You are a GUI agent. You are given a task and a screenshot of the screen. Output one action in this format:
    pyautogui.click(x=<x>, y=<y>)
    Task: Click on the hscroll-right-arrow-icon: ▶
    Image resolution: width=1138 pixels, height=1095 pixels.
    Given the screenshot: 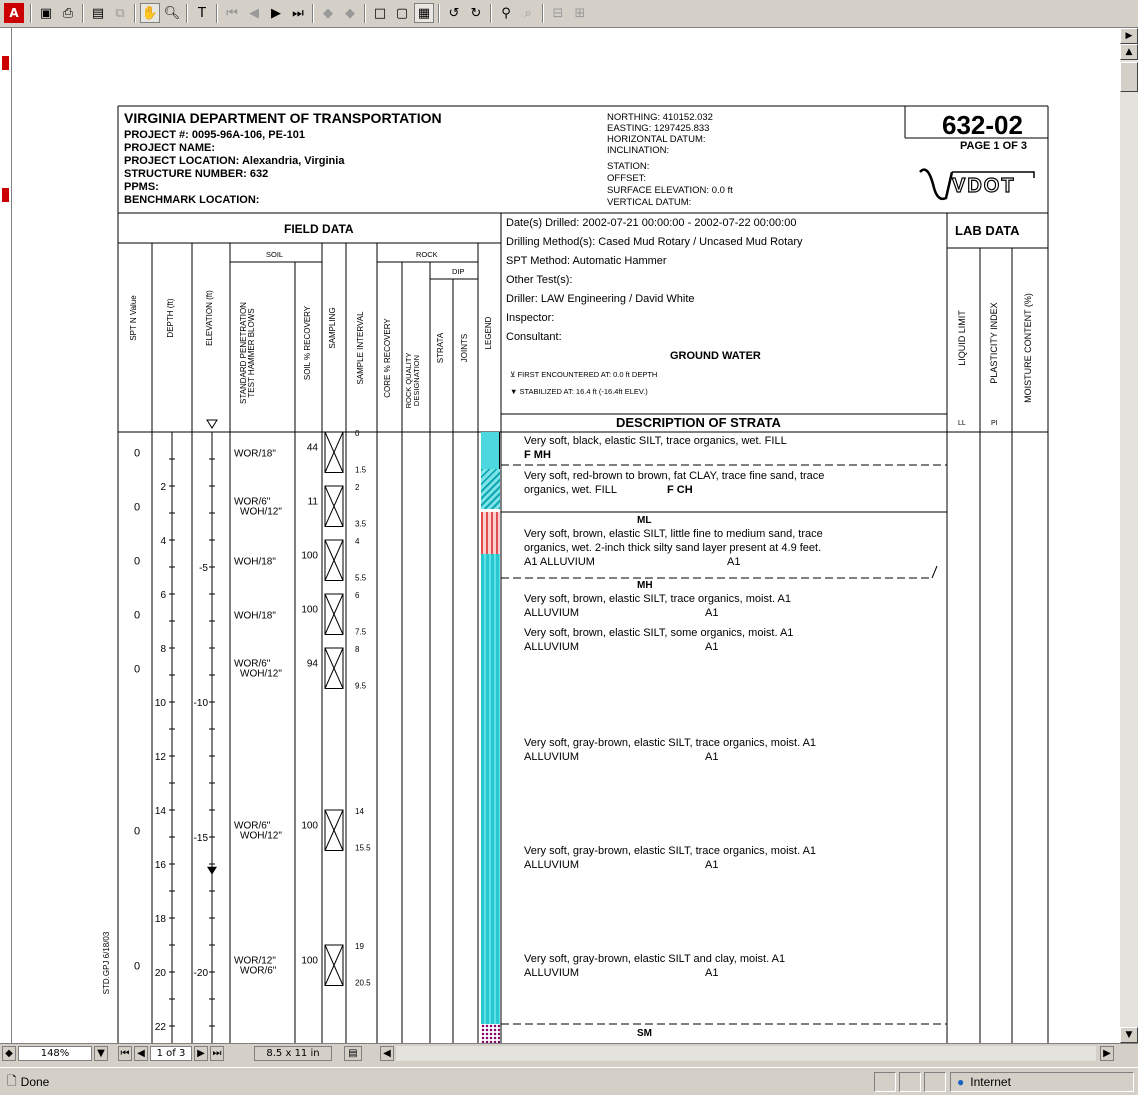 What is the action you would take?
    pyautogui.click(x=1107, y=1053)
    